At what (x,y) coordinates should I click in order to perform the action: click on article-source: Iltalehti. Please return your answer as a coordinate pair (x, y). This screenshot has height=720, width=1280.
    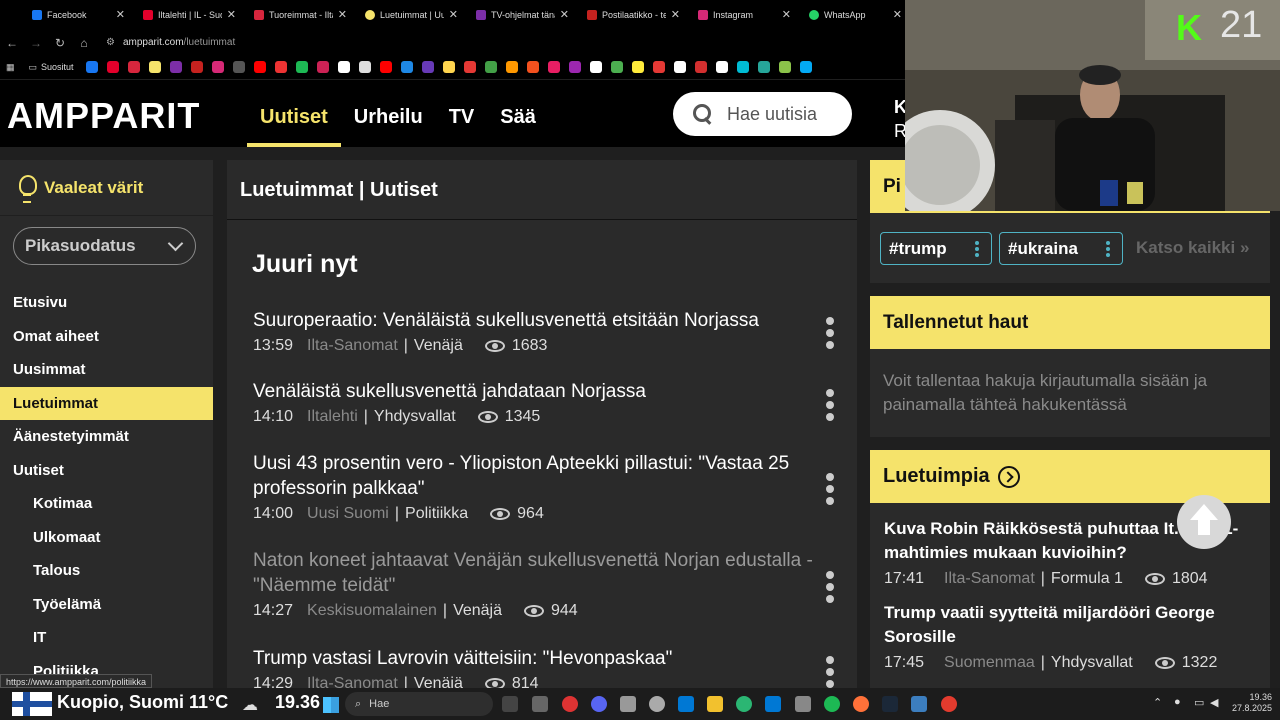
    Looking at the image, I should click on (332, 417).